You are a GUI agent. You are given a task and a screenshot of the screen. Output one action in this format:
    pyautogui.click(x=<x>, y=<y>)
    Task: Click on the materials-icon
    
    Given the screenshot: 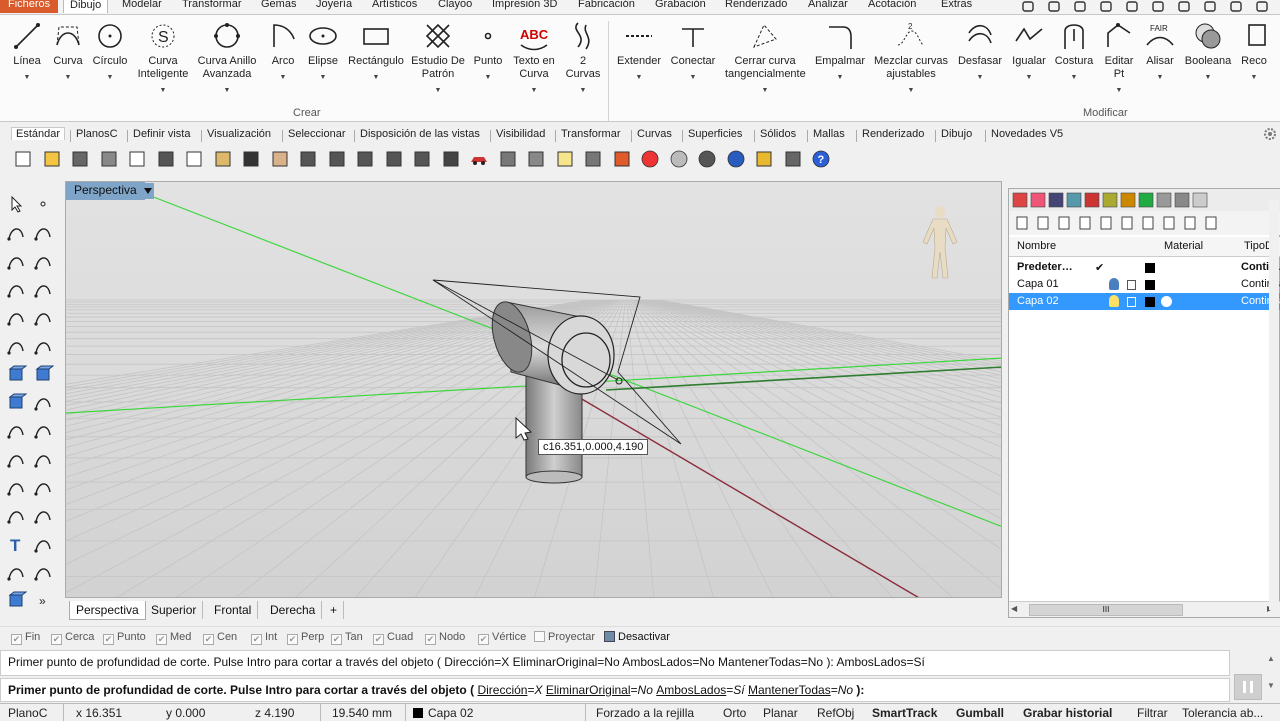 What is the action you would take?
    pyautogui.click(x=1092, y=200)
    